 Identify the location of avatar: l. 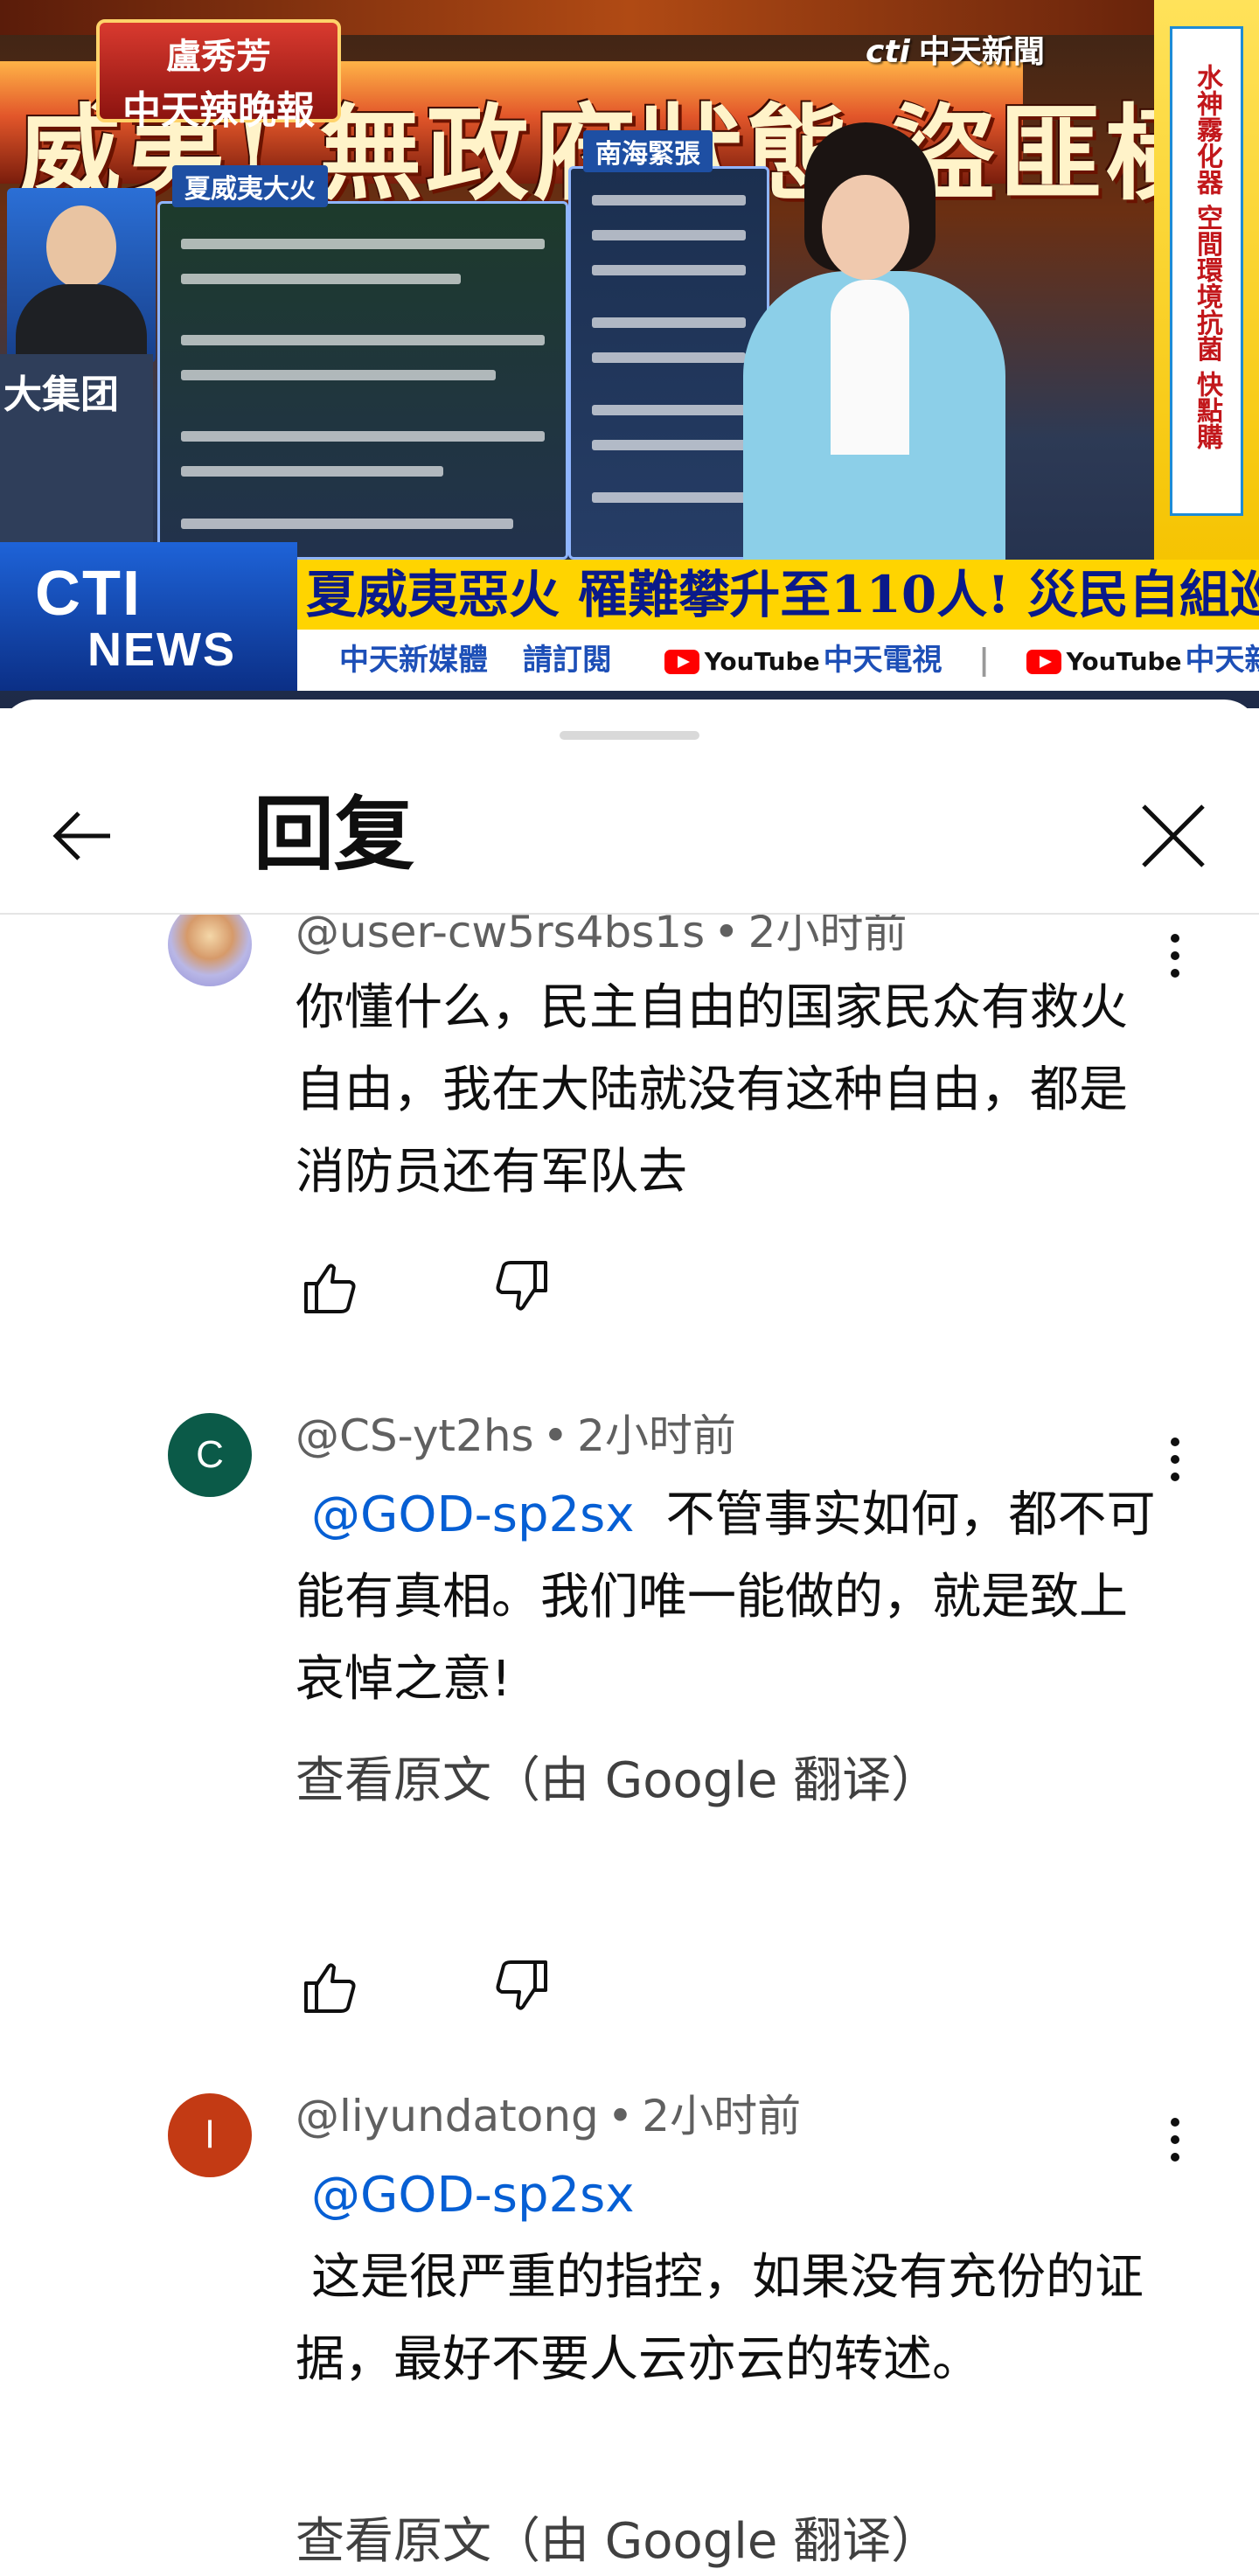
(210, 2135).